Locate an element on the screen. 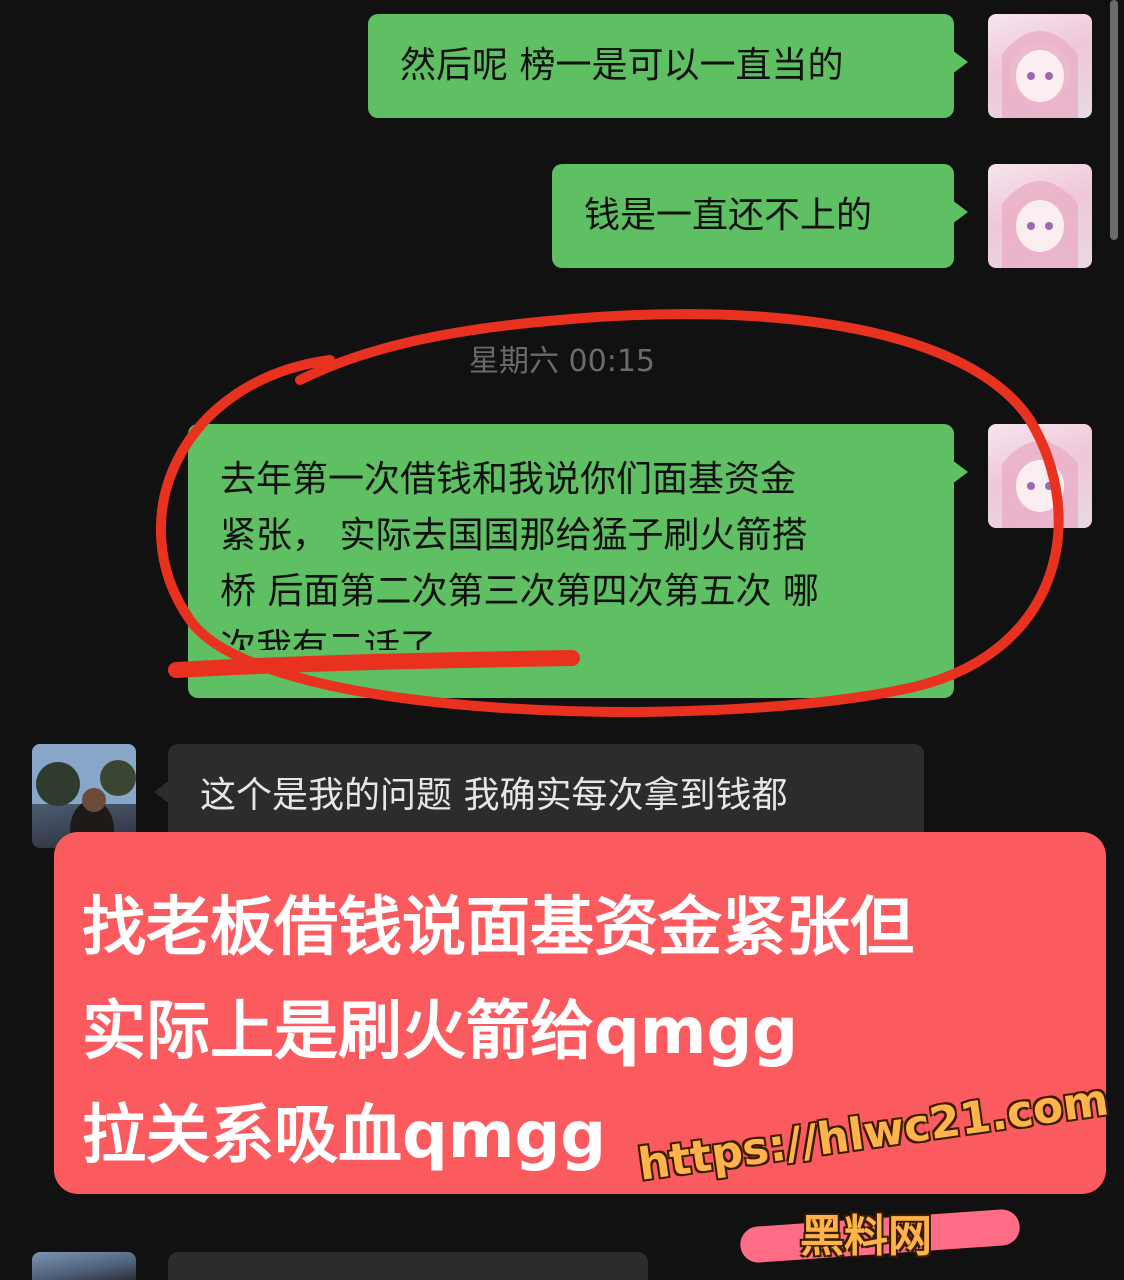  message-text: 这个是我的问题 我确实每次拿到钱都 is located at coordinates (494, 795).